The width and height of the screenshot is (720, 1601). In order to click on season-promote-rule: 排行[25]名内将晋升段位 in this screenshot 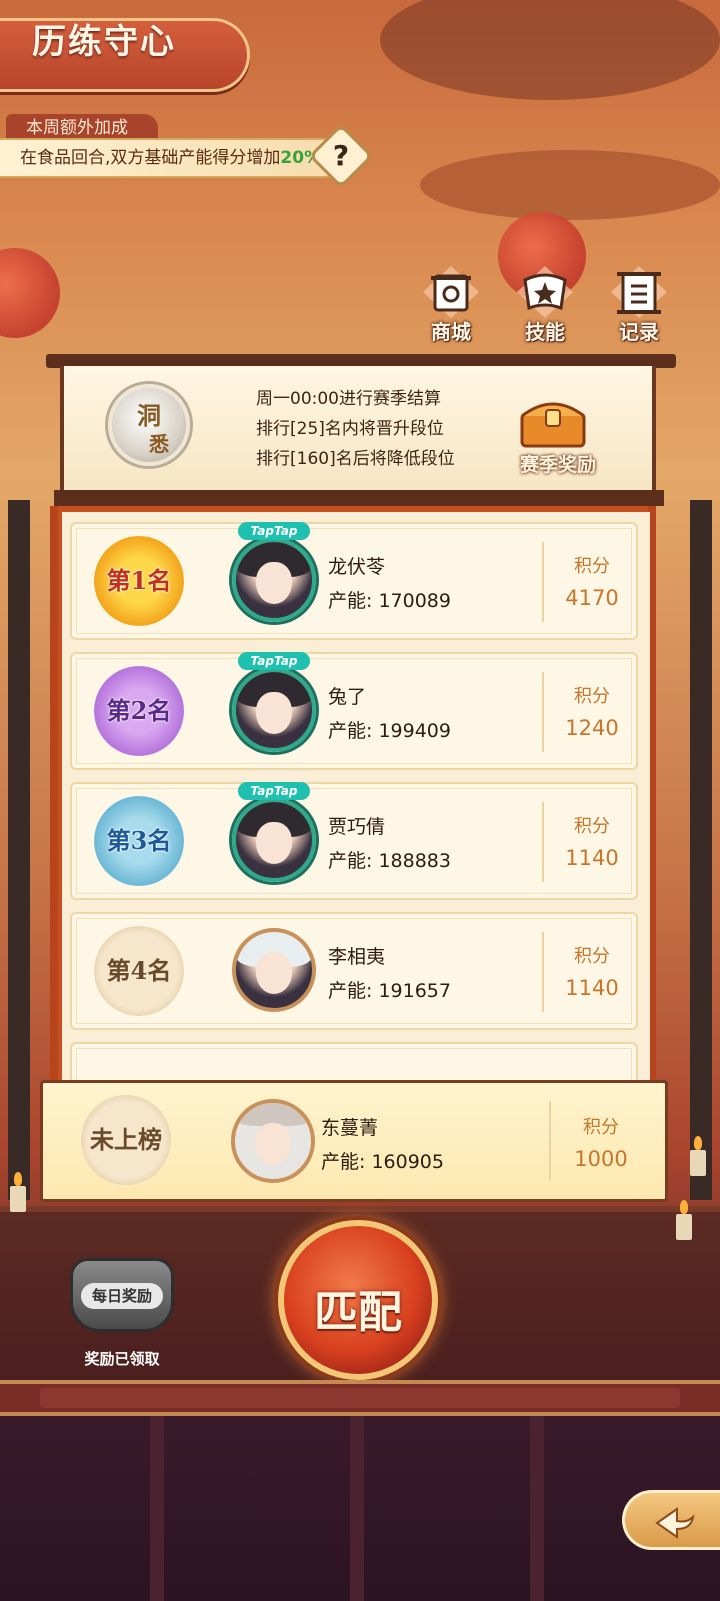, I will do `click(350, 429)`.